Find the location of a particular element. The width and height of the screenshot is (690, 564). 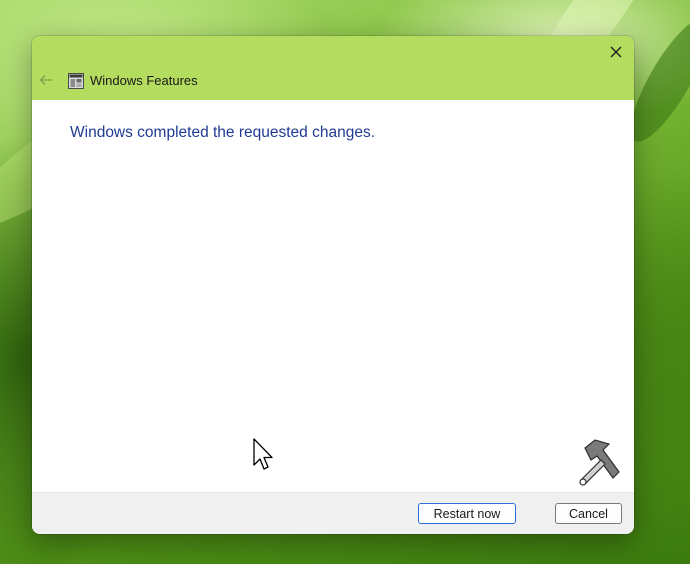

close-button is located at coordinates (616, 52).